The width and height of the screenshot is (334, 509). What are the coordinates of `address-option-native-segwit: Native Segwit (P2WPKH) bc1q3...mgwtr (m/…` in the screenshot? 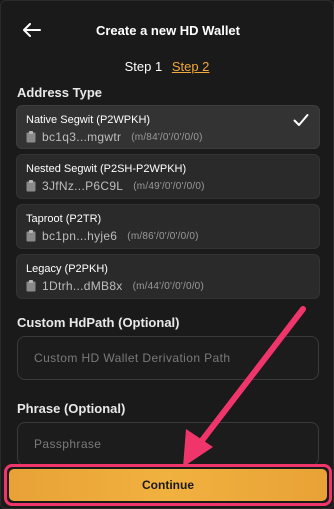 It's located at (168, 127).